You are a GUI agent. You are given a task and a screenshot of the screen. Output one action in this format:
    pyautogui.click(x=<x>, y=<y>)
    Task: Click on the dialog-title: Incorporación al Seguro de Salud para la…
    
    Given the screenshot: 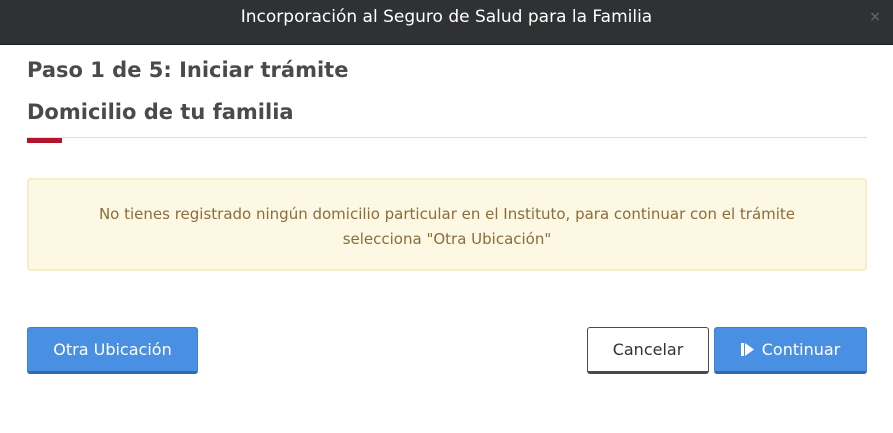 What is the action you would take?
    pyautogui.click(x=446, y=17)
    